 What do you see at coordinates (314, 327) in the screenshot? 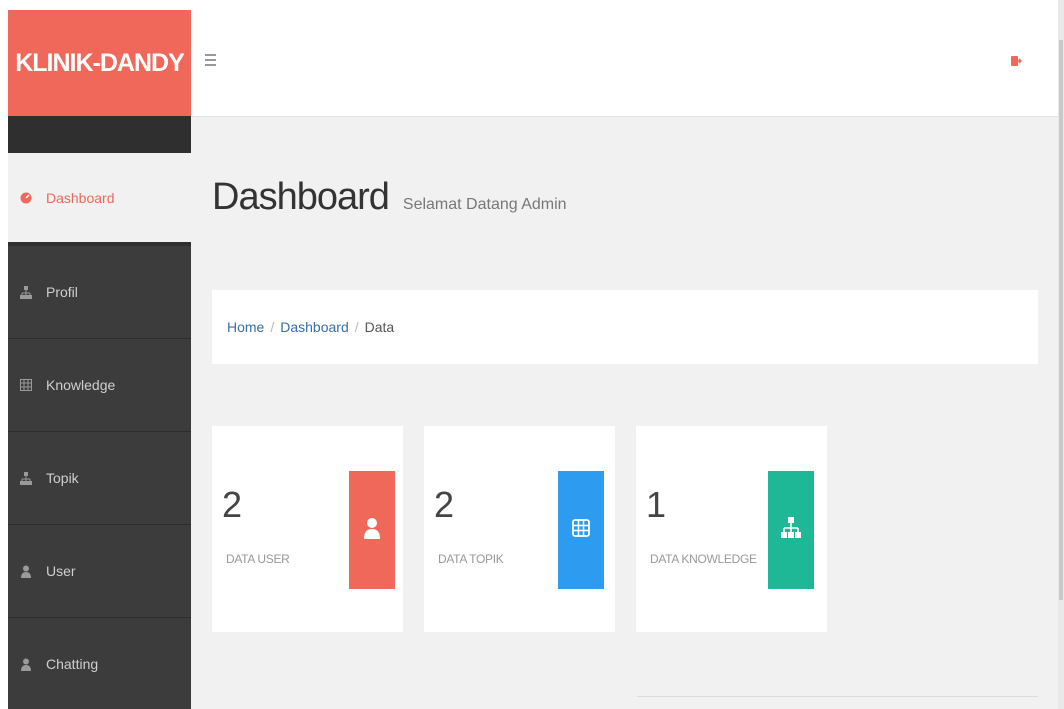
I see `breadcrumb-dashboard: Dashboard` at bounding box center [314, 327].